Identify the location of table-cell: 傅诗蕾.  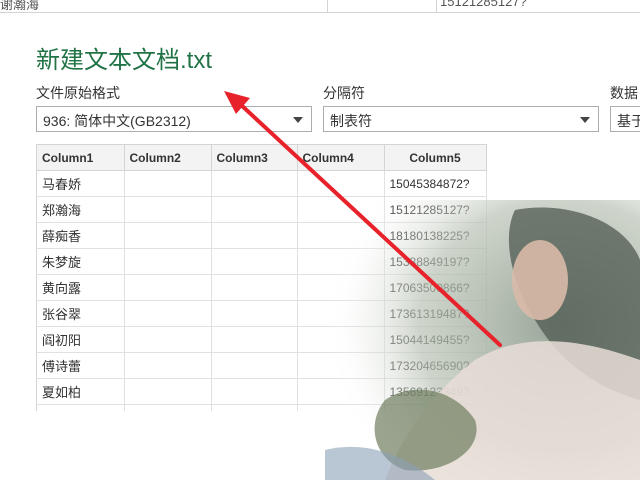
(81, 365).